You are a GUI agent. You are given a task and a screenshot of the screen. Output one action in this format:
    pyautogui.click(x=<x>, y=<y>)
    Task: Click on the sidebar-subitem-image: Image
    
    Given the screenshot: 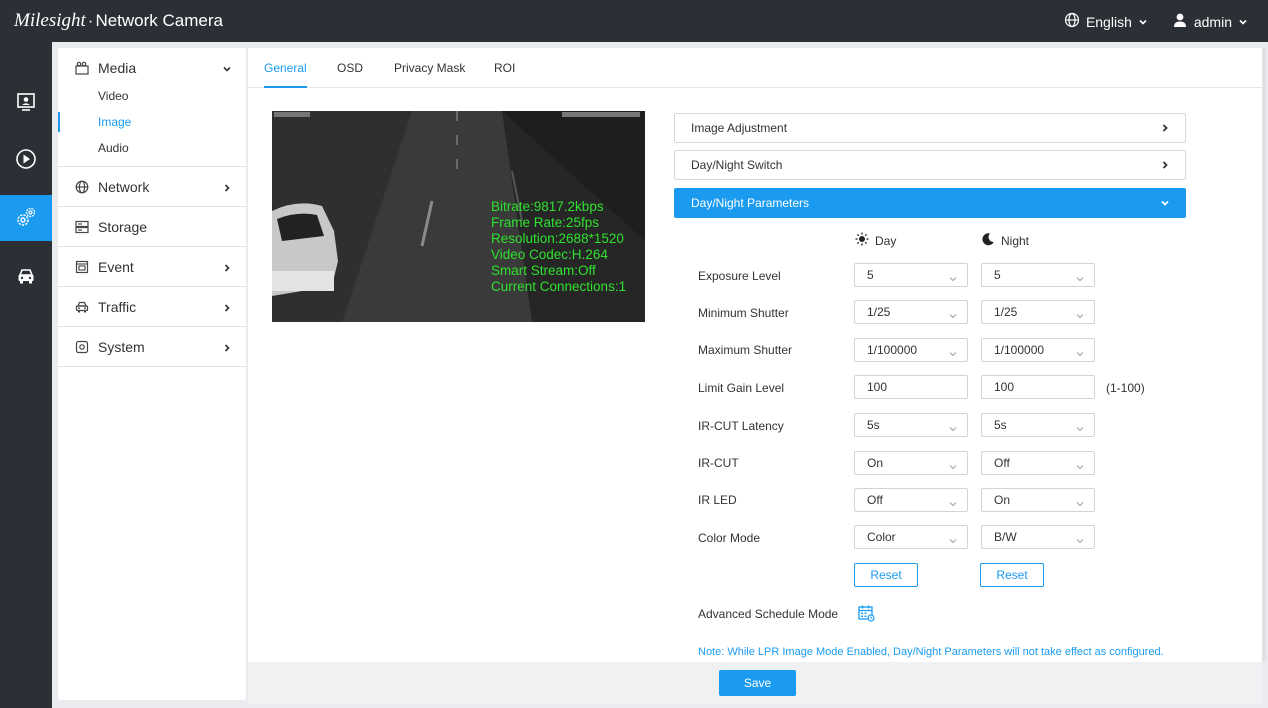 What is the action you would take?
    pyautogui.click(x=152, y=122)
    